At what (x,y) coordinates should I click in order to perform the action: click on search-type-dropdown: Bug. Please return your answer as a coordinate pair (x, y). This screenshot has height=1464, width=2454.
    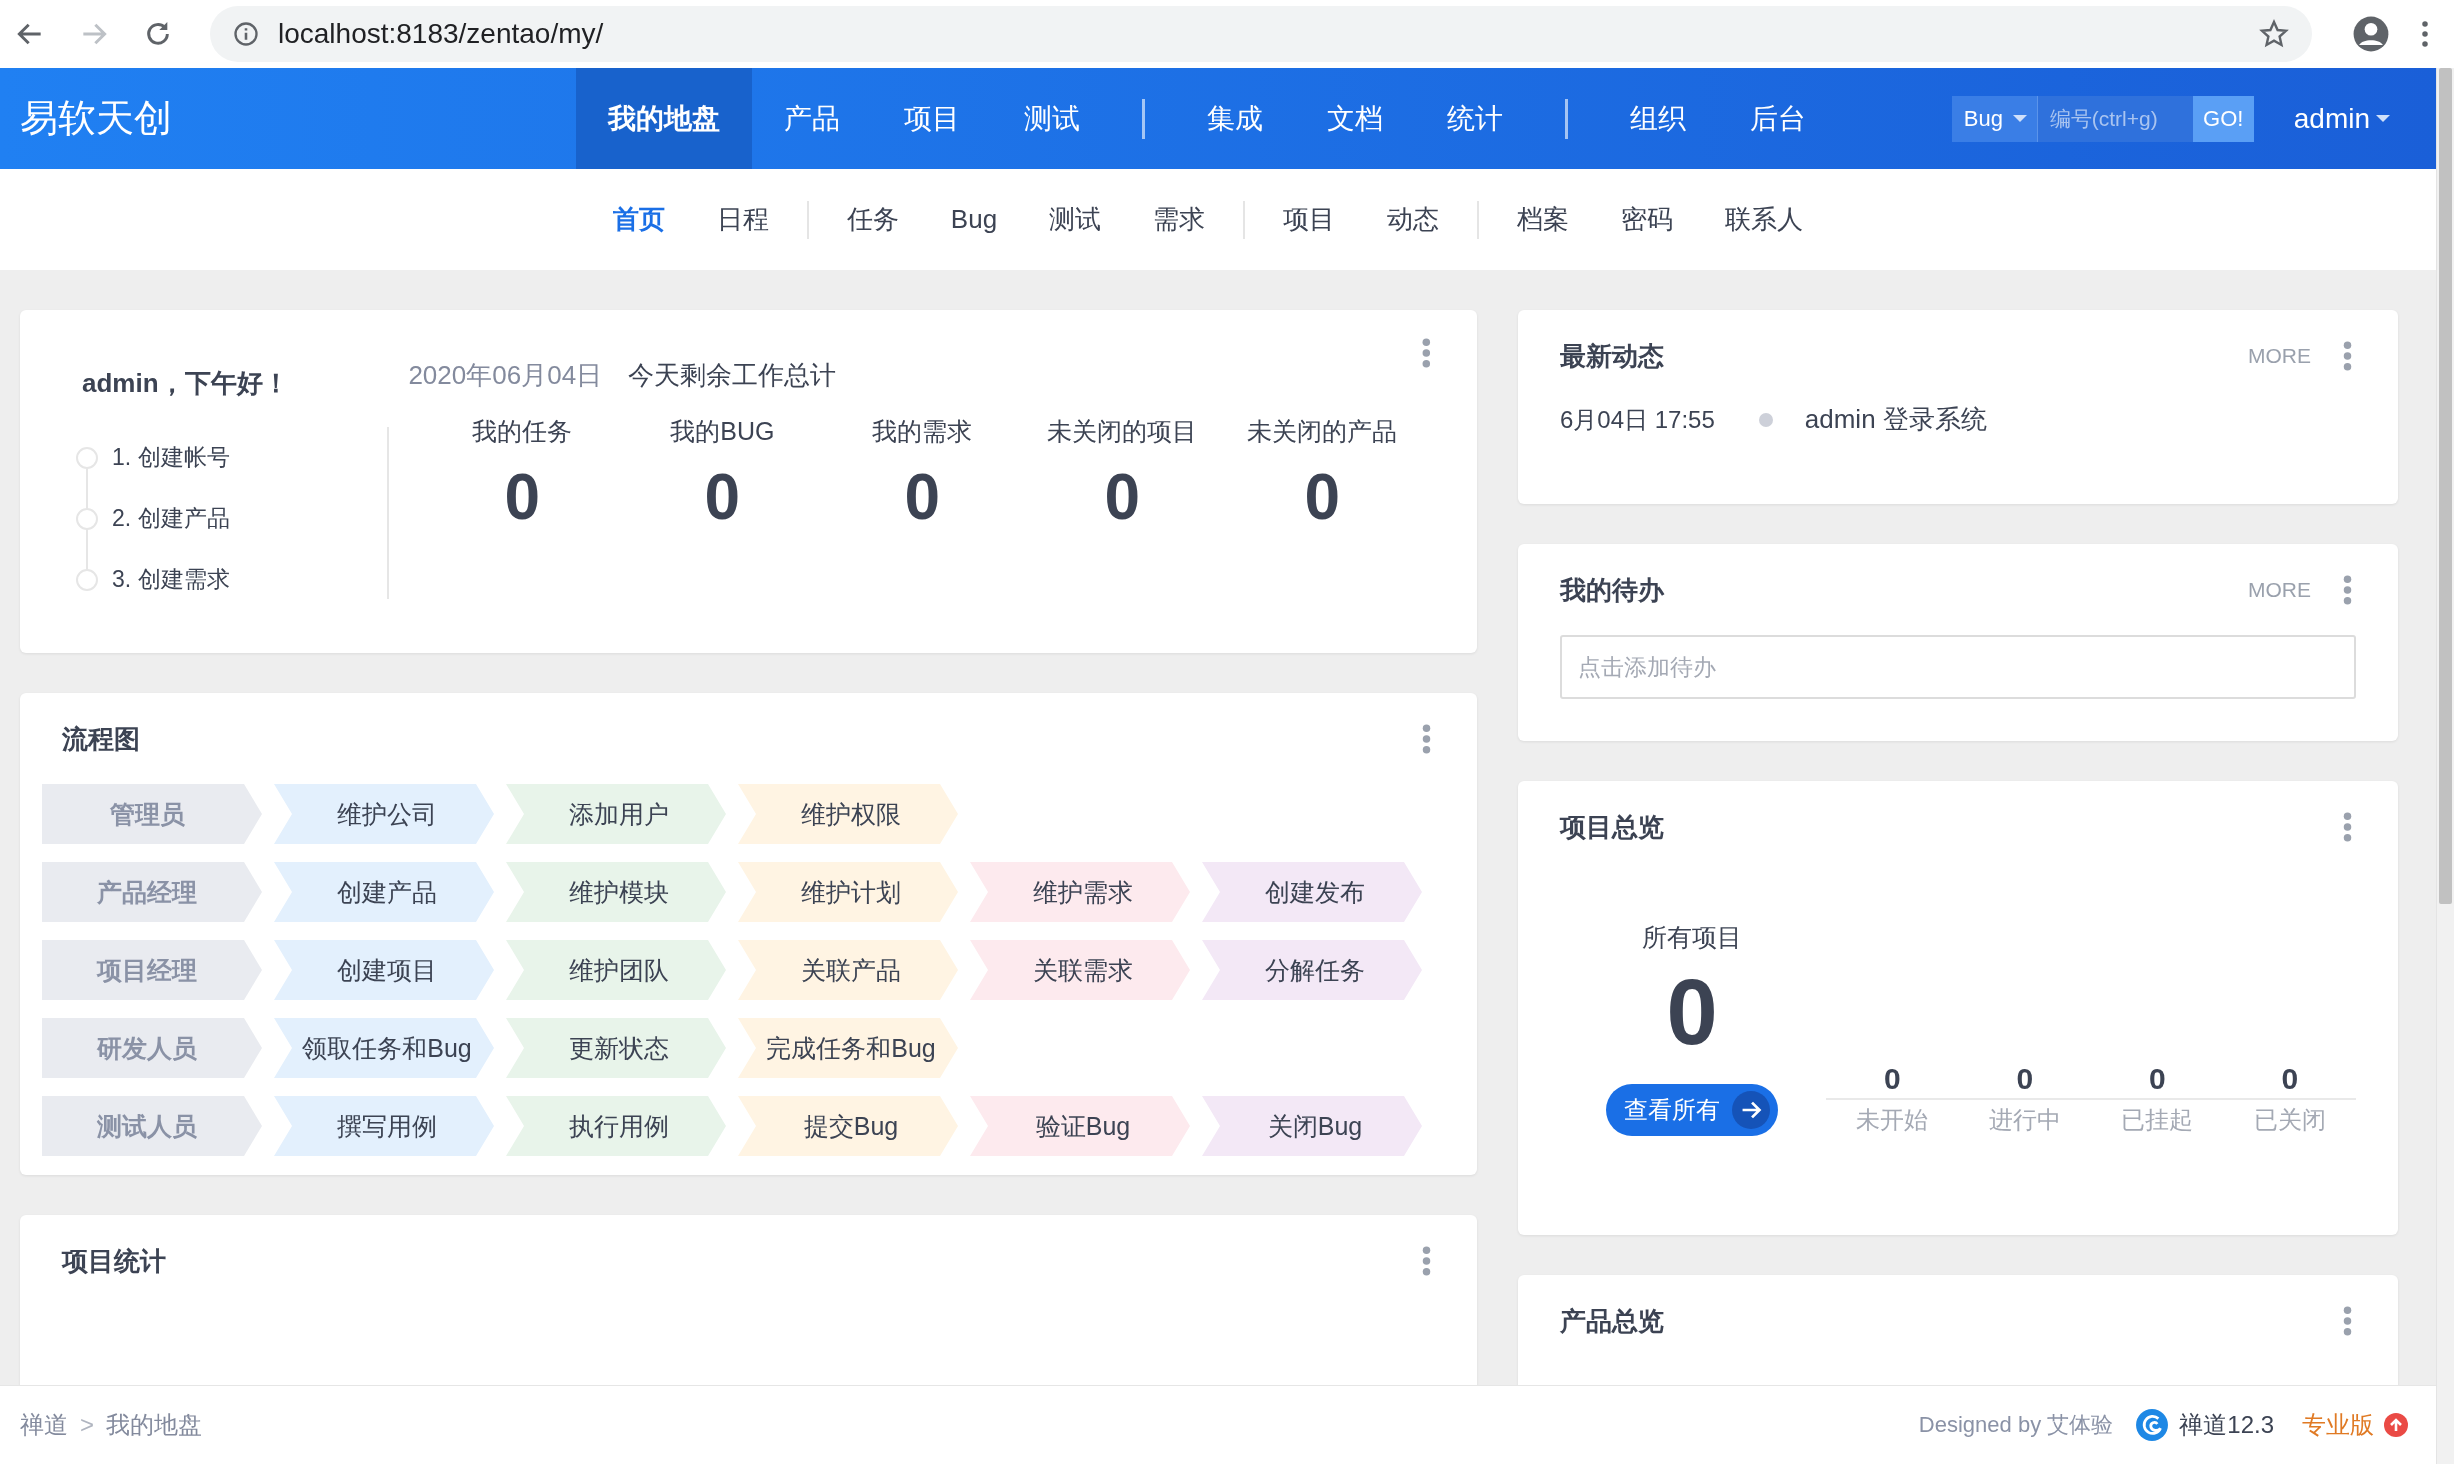
    Looking at the image, I should click on (1994, 118).